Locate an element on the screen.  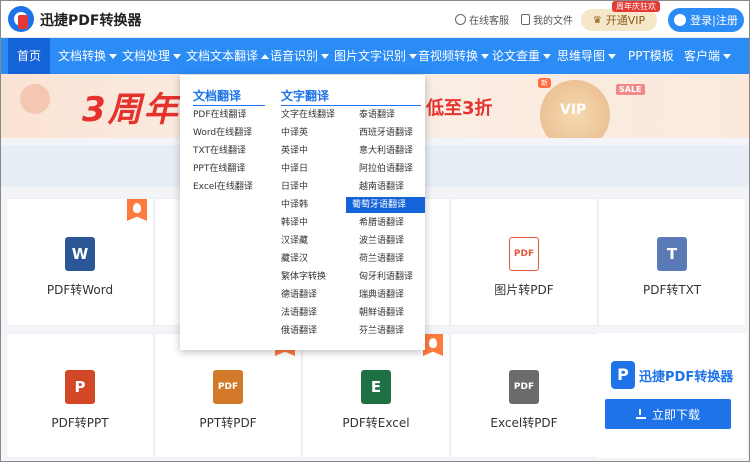
menu-item: 朝鲜语翻译 is located at coordinates (381, 313).